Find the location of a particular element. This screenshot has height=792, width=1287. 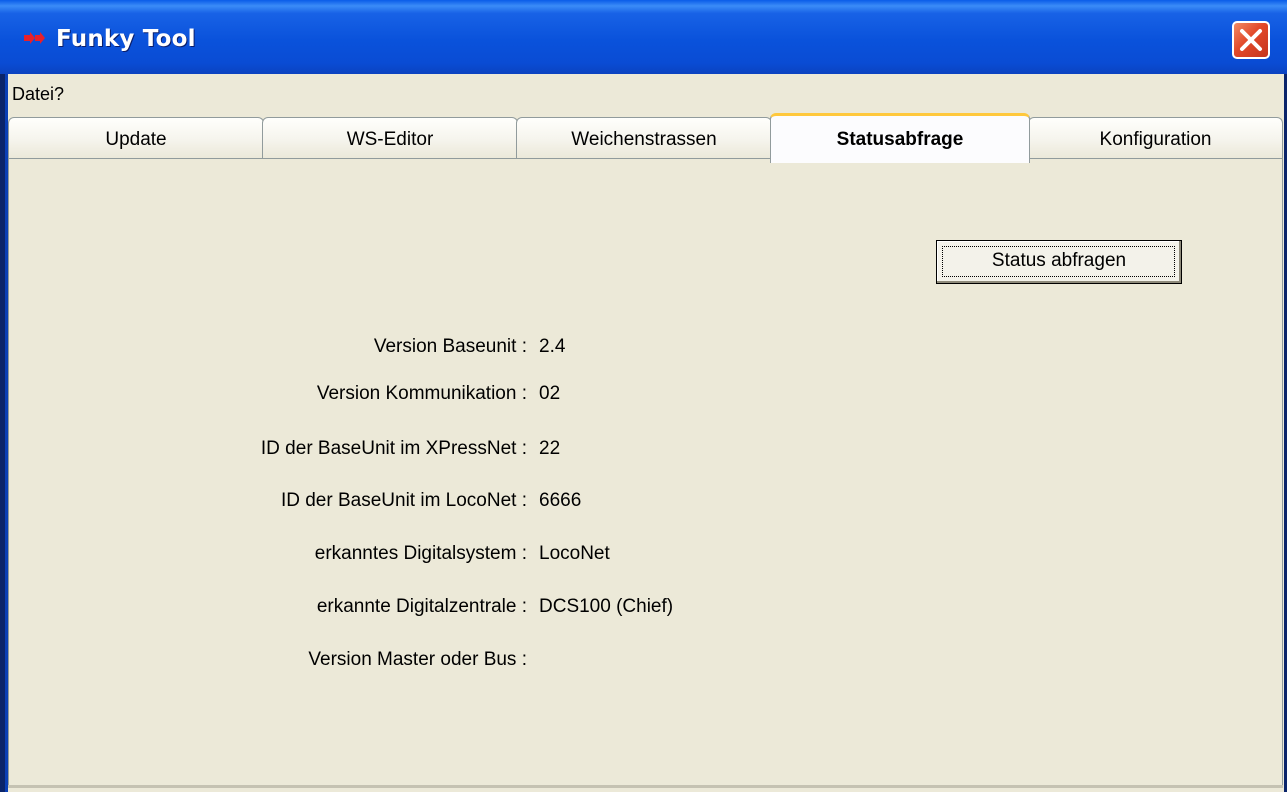

tab-konfiguration: Konfiguration is located at coordinates (1155, 138).